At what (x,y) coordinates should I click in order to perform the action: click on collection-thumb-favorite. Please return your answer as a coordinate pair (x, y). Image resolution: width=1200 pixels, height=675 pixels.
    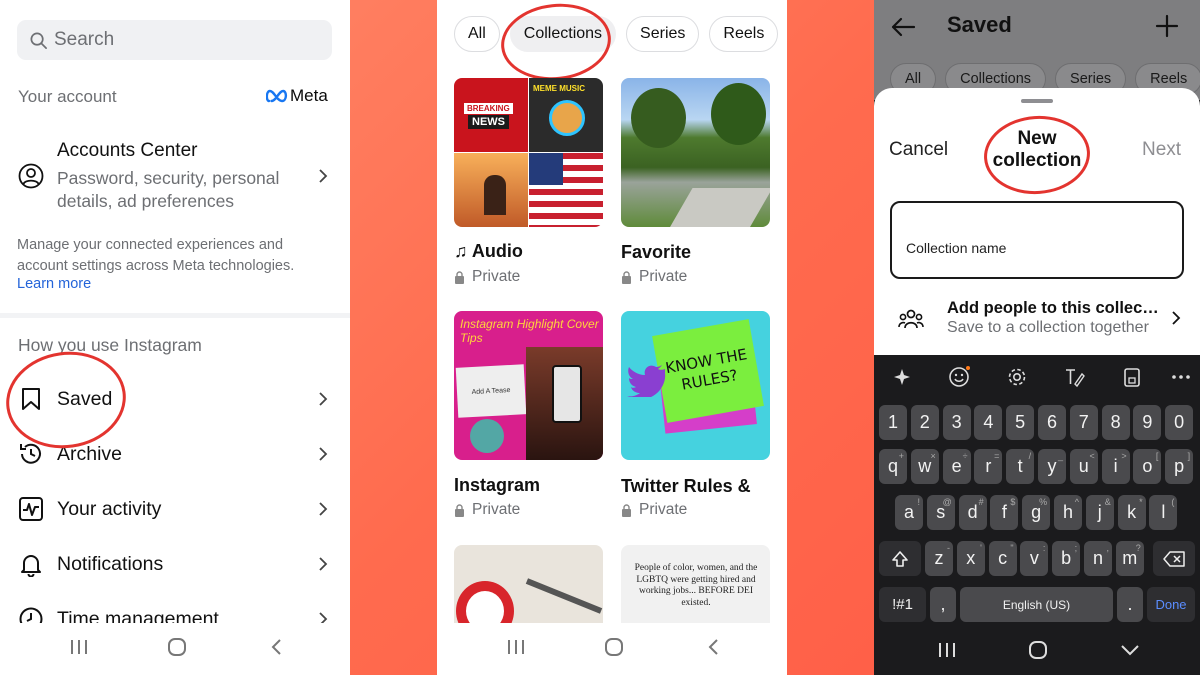
    Looking at the image, I should click on (695, 152).